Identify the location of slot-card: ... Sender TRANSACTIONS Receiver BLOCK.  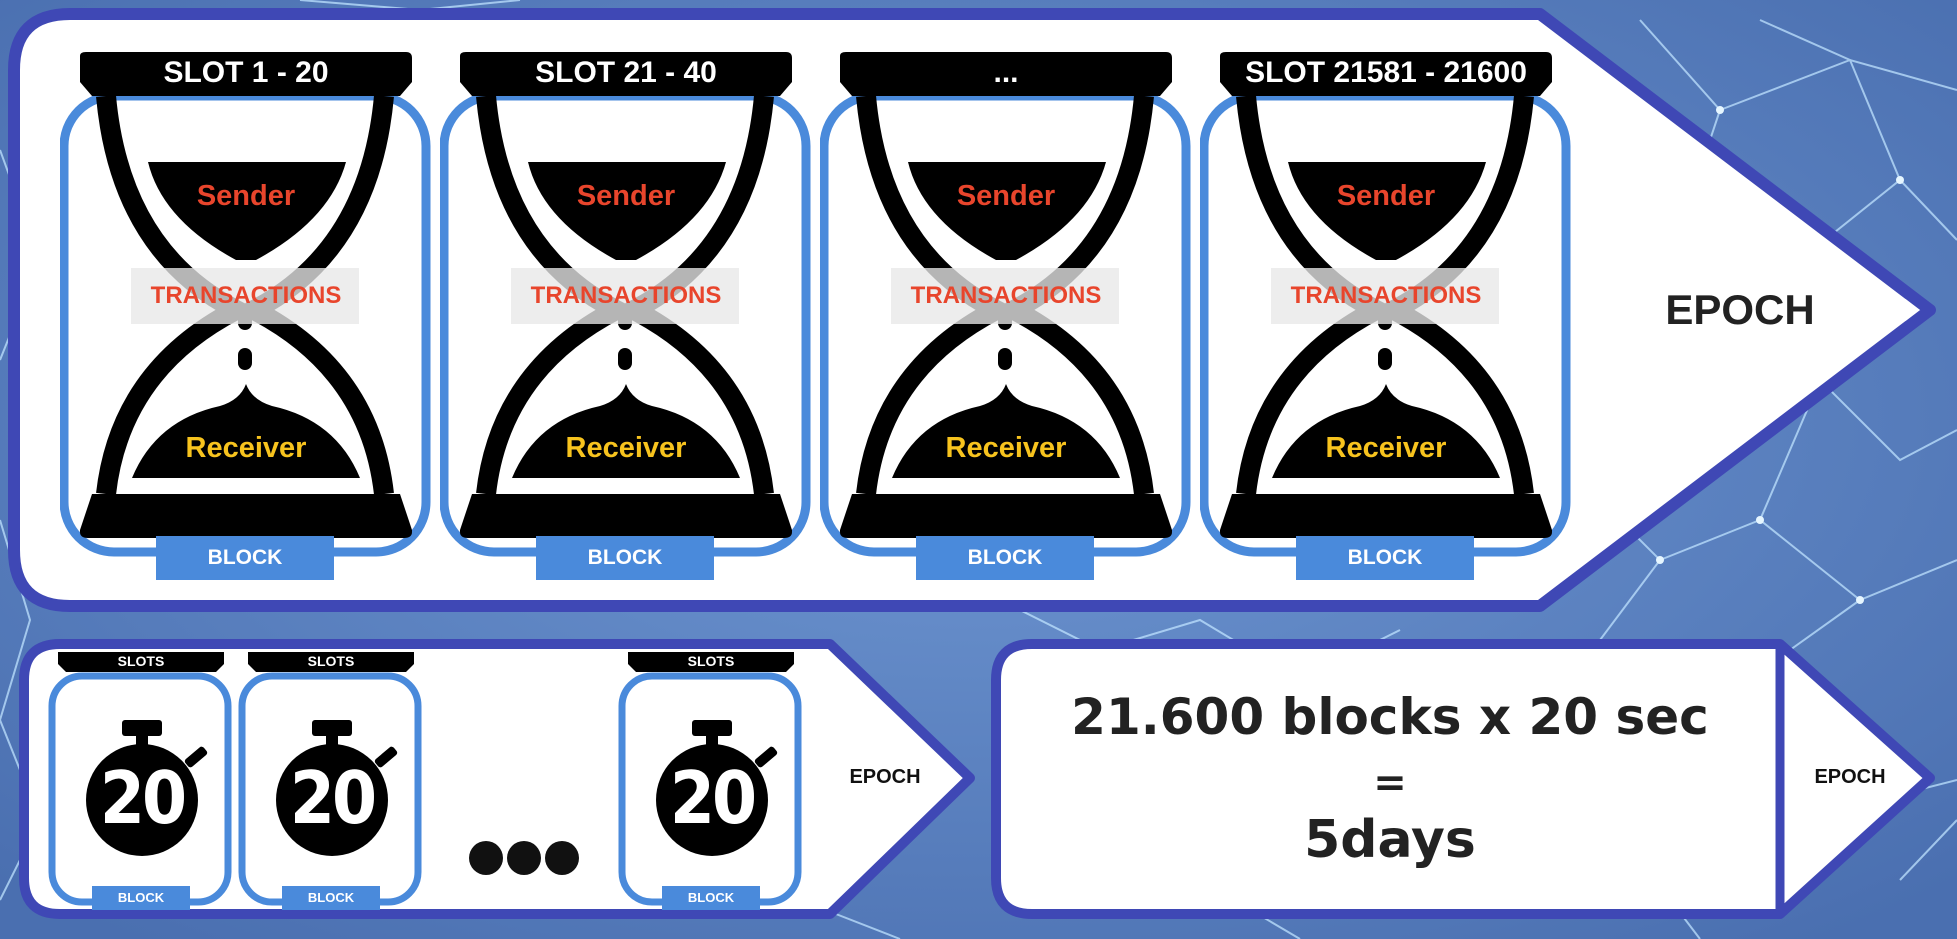
(1010, 320).